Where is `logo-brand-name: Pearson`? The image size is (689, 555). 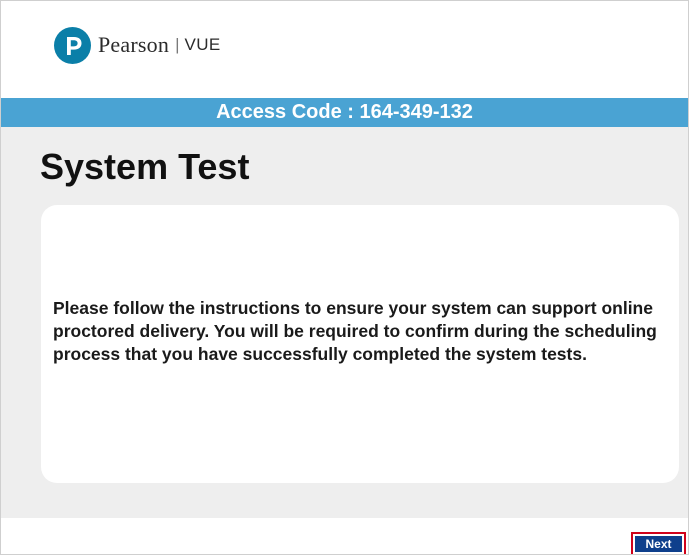
logo-brand-name: Pearson is located at coordinates (134, 44).